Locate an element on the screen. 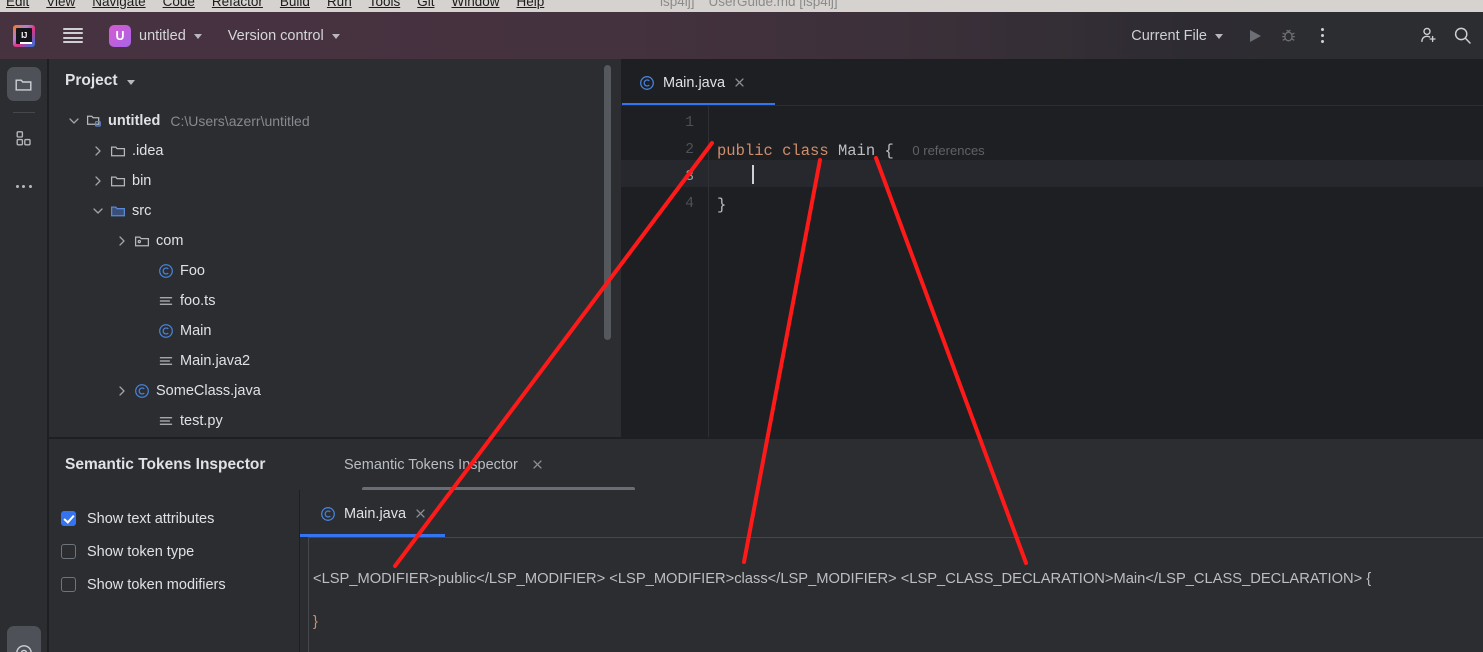  version-control-widget: Version control is located at coordinates (284, 36).